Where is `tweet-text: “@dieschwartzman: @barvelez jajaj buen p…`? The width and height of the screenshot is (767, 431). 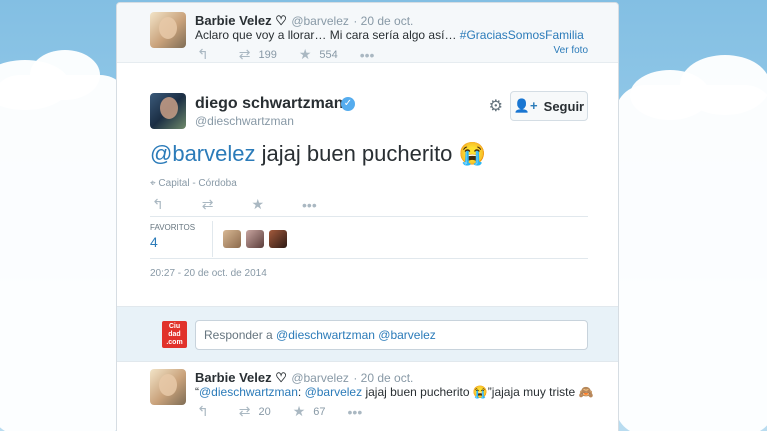 tweet-text: “@dieschwartzman: @barvelez jajaj buen p… is located at coordinates (394, 392).